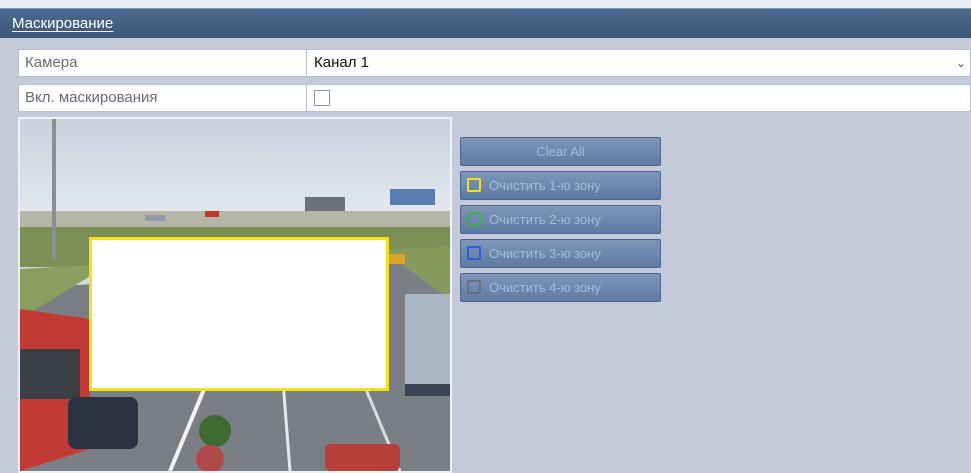 Image resolution: width=971 pixels, height=473 pixels. Describe the element at coordinates (62, 24) in the screenshot. I see `tab-masking: Маскирование` at that location.